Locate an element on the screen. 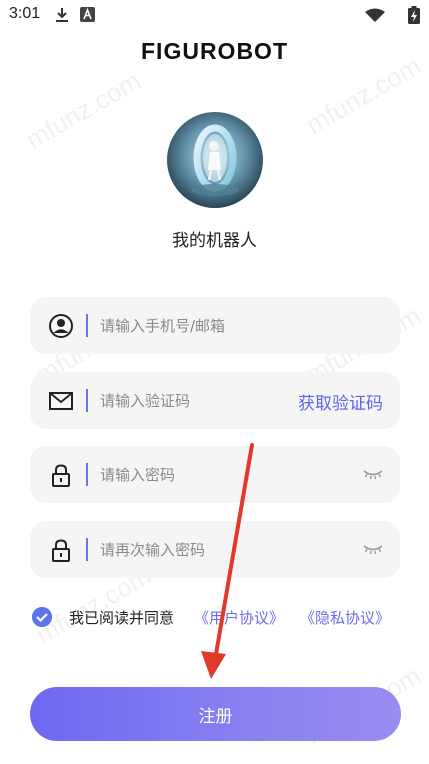 The image size is (429, 764). status-bar: 3:01 is located at coordinates (214, 15).